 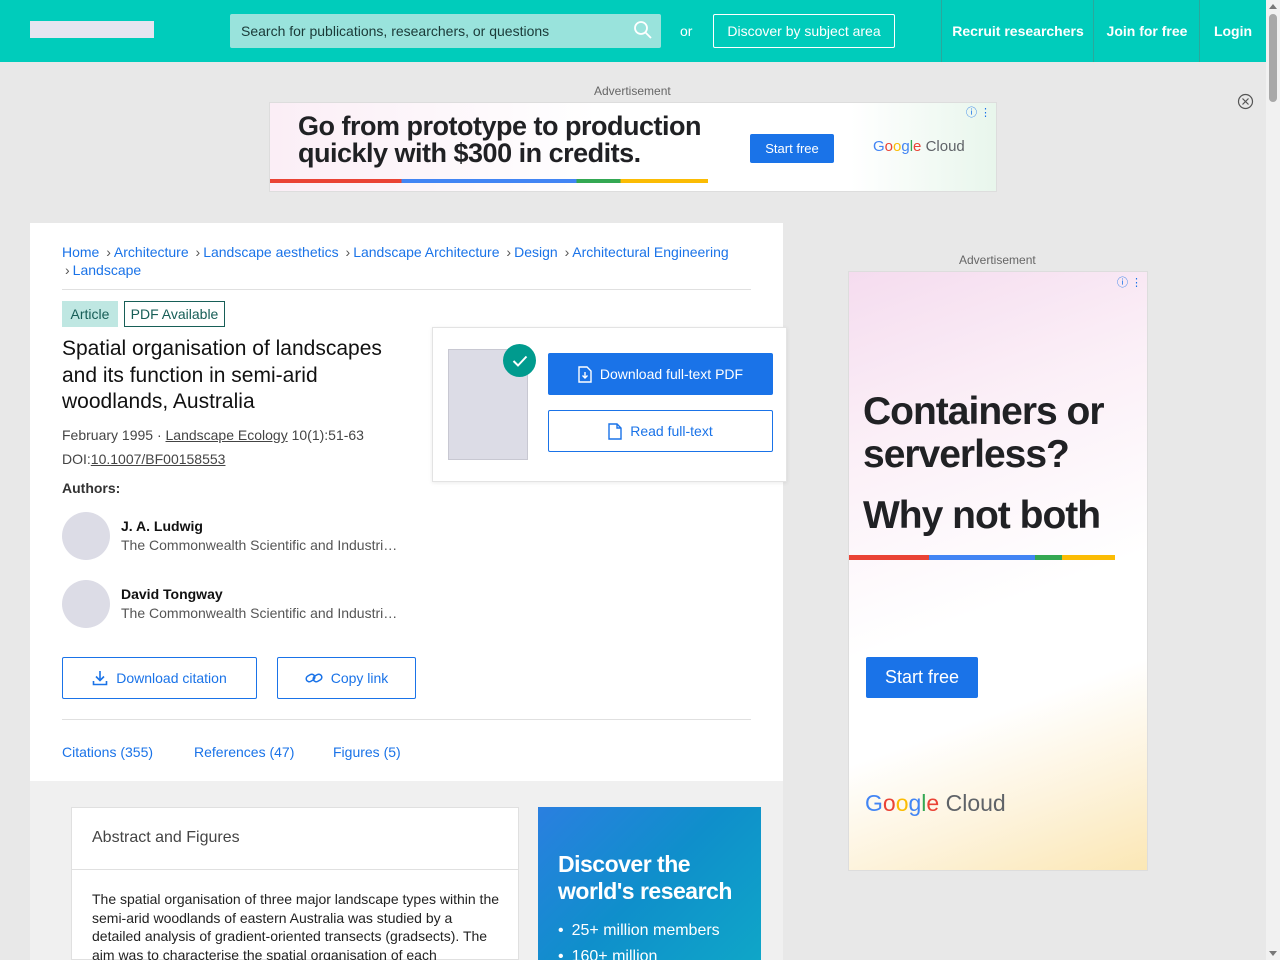 I want to click on tab-citations: Citations (355), so click(x=107, y=752).